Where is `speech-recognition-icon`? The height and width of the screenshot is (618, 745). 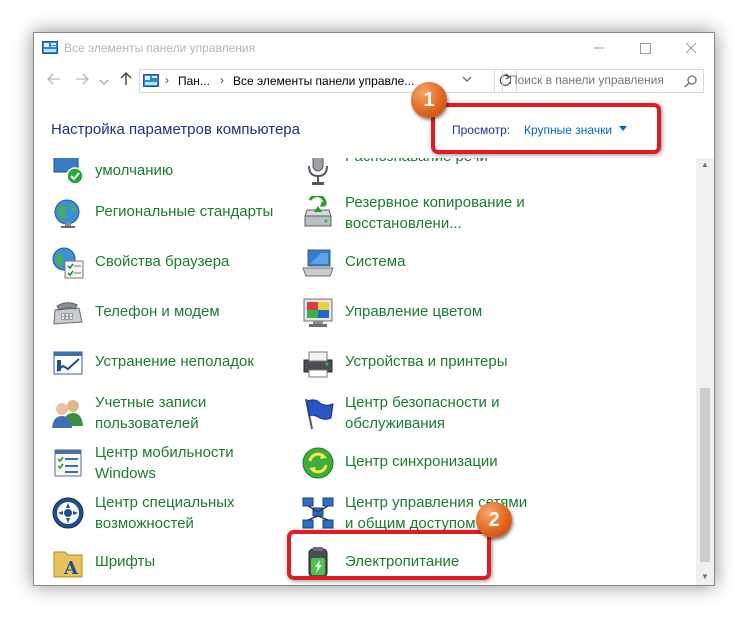
speech-recognition-icon is located at coordinates (318, 171).